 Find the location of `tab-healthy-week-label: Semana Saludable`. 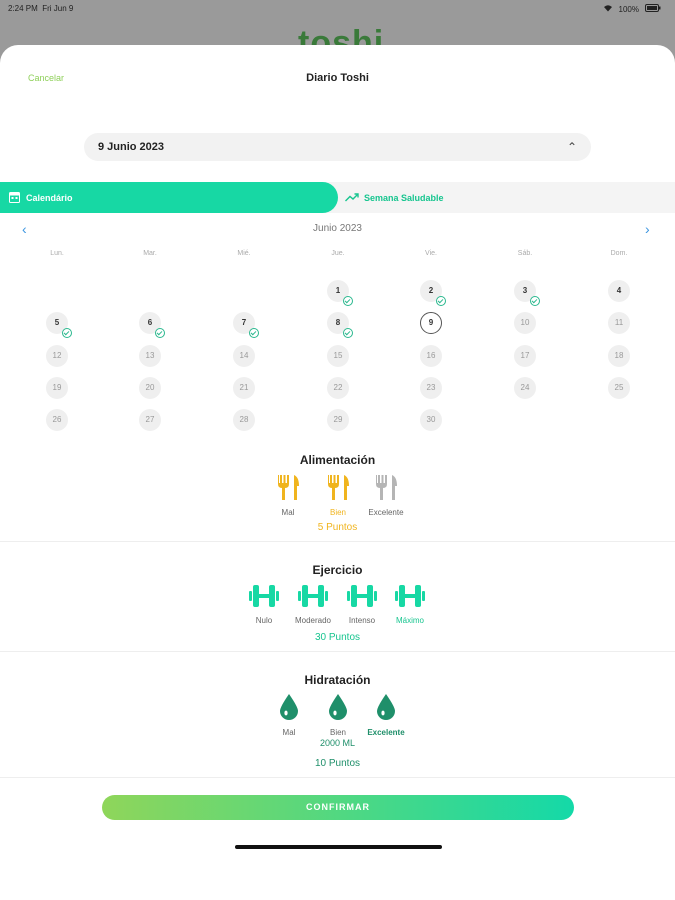

tab-healthy-week-label: Semana Saludable is located at coordinates (404, 198).